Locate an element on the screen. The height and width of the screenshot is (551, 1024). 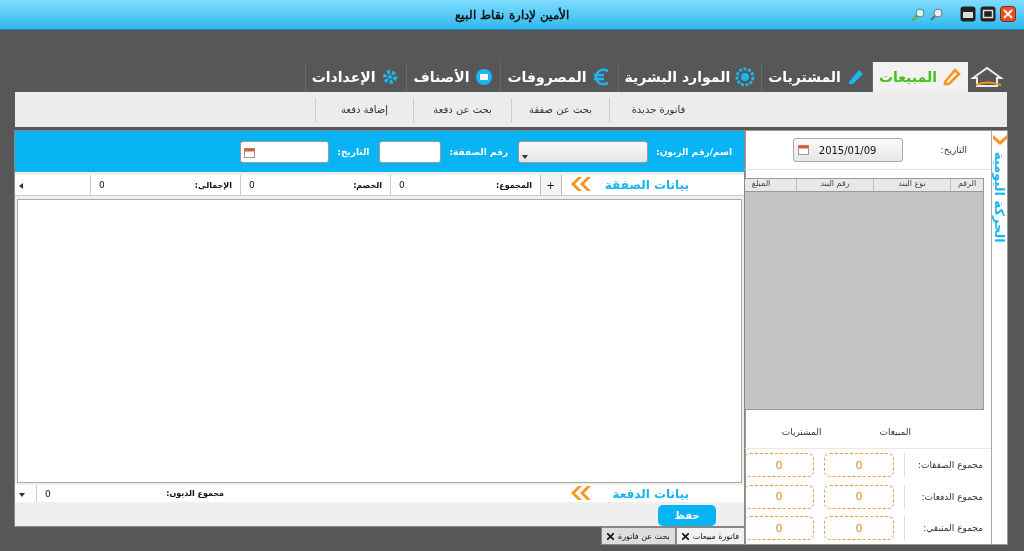
pencil-icon is located at coordinates (952, 77).